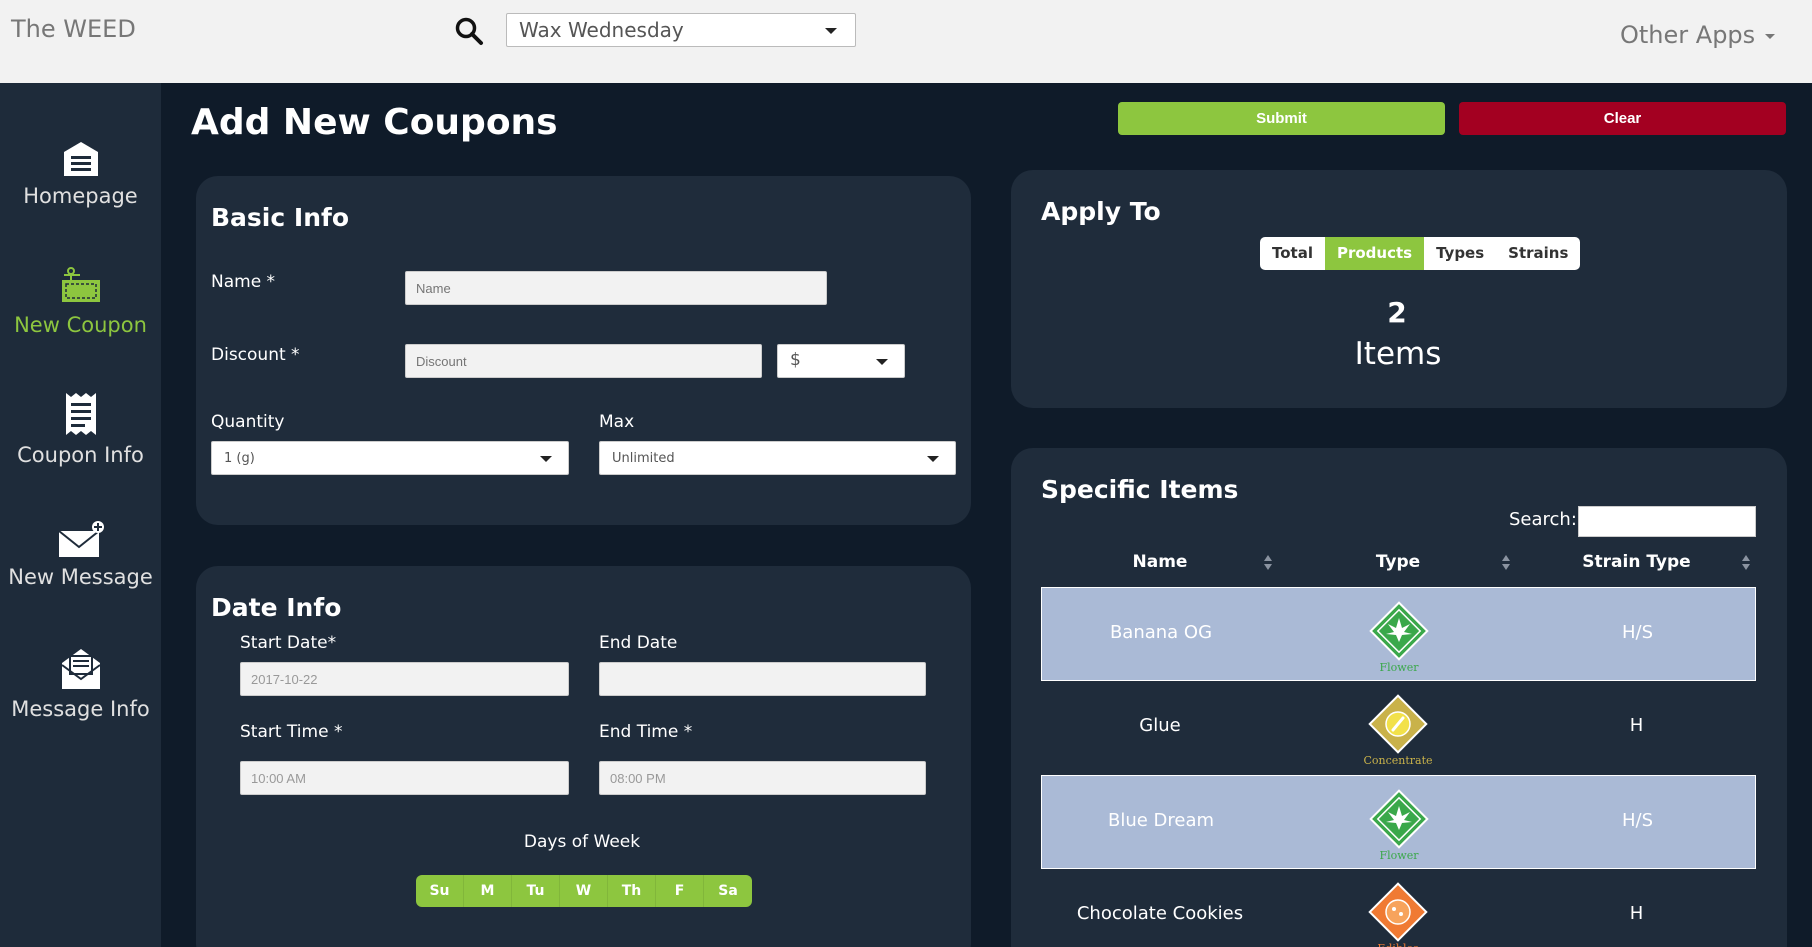 The image size is (1812, 947). What do you see at coordinates (1161, 820) in the screenshot?
I see `item-name: Blue Dream` at bounding box center [1161, 820].